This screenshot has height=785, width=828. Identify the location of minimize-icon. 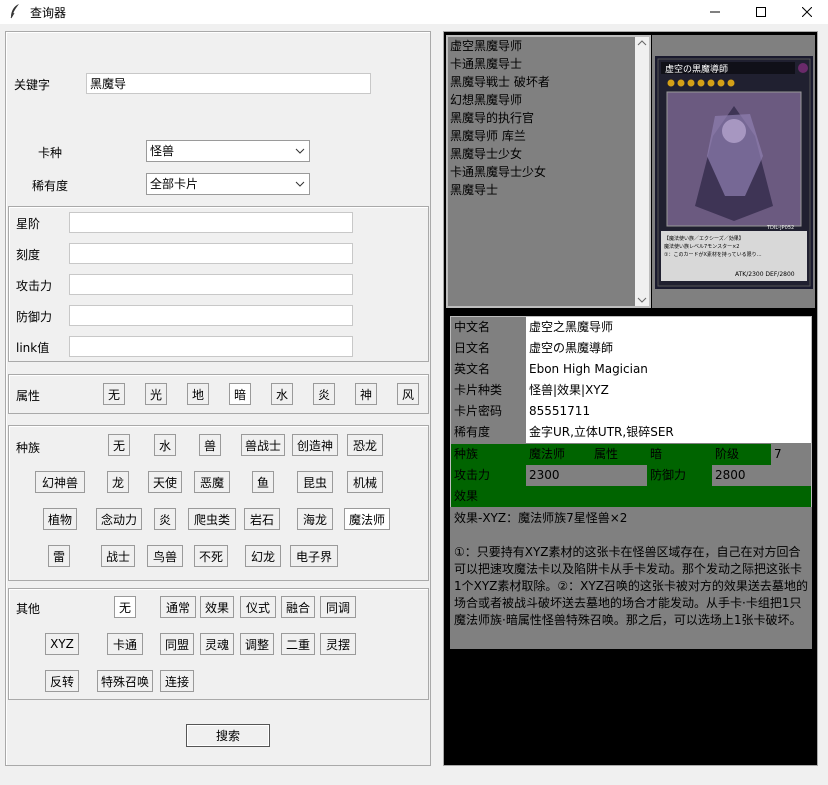
(715, 12).